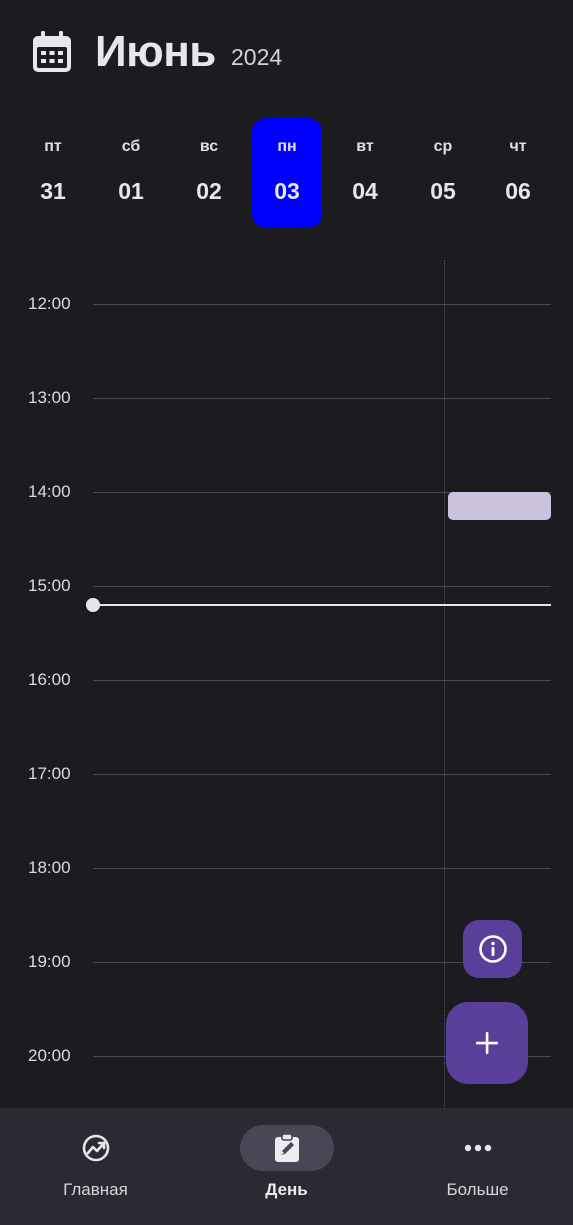  What do you see at coordinates (322, 605) in the screenshot?
I see `current-time-line` at bounding box center [322, 605].